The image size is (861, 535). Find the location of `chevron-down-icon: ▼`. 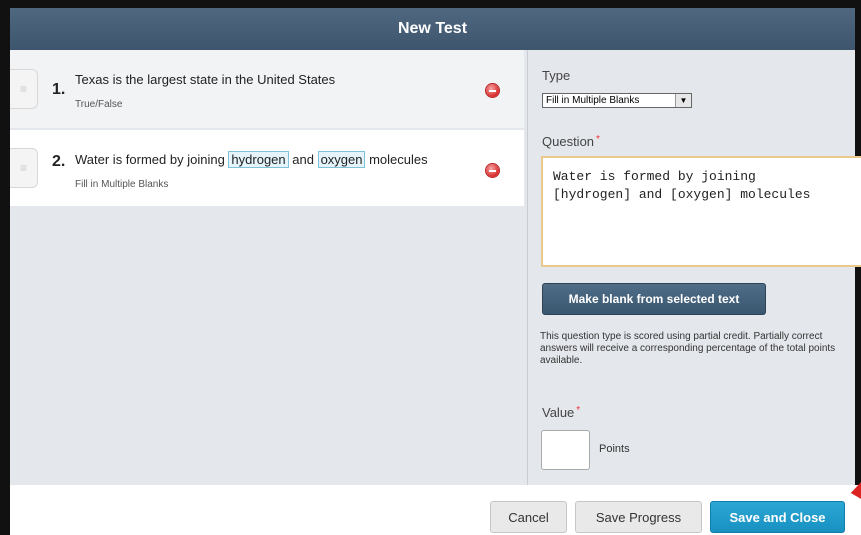

chevron-down-icon: ▼ is located at coordinates (683, 100).